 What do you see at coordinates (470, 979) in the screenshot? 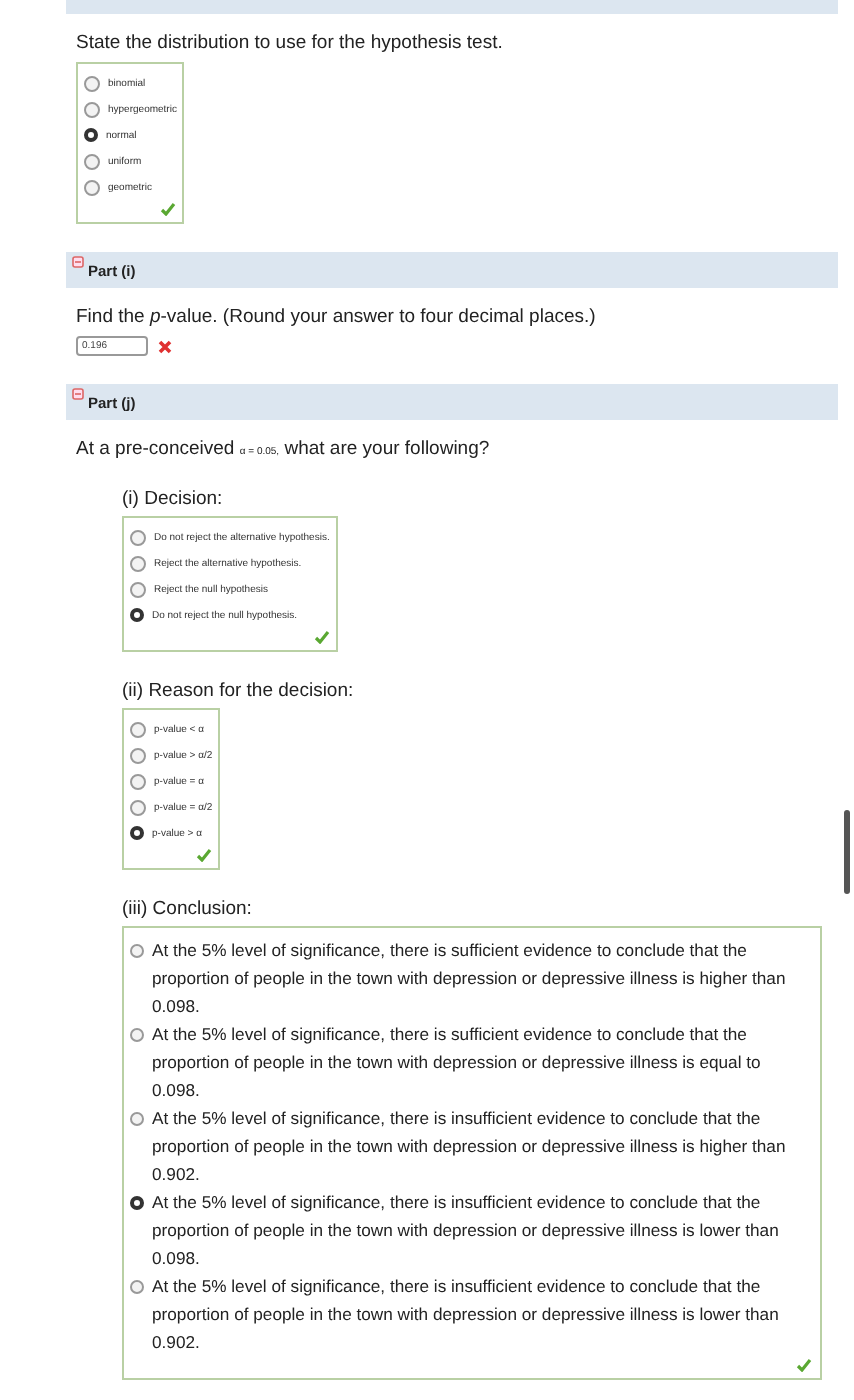
I see `option-label: At the 5% level of significance, there is sufficient evidence to conclude that the proportion of people in the town with depression or depressive illness is higher than 0.098.` at bounding box center [470, 979].